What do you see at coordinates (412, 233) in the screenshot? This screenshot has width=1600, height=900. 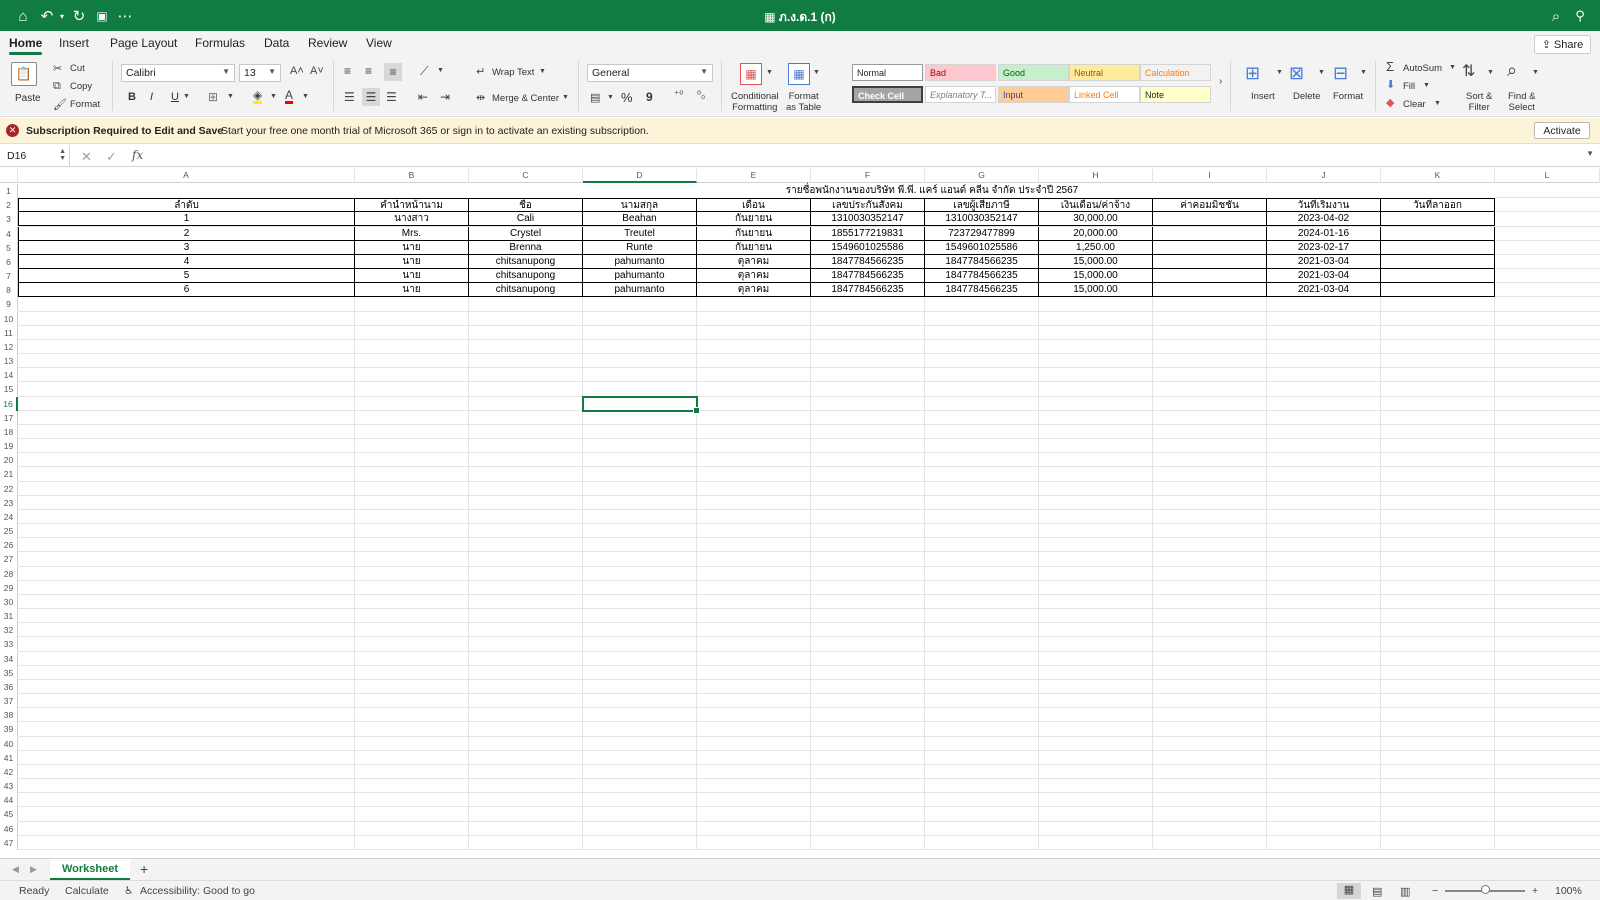 I see `table-cell: Mrs.` at bounding box center [412, 233].